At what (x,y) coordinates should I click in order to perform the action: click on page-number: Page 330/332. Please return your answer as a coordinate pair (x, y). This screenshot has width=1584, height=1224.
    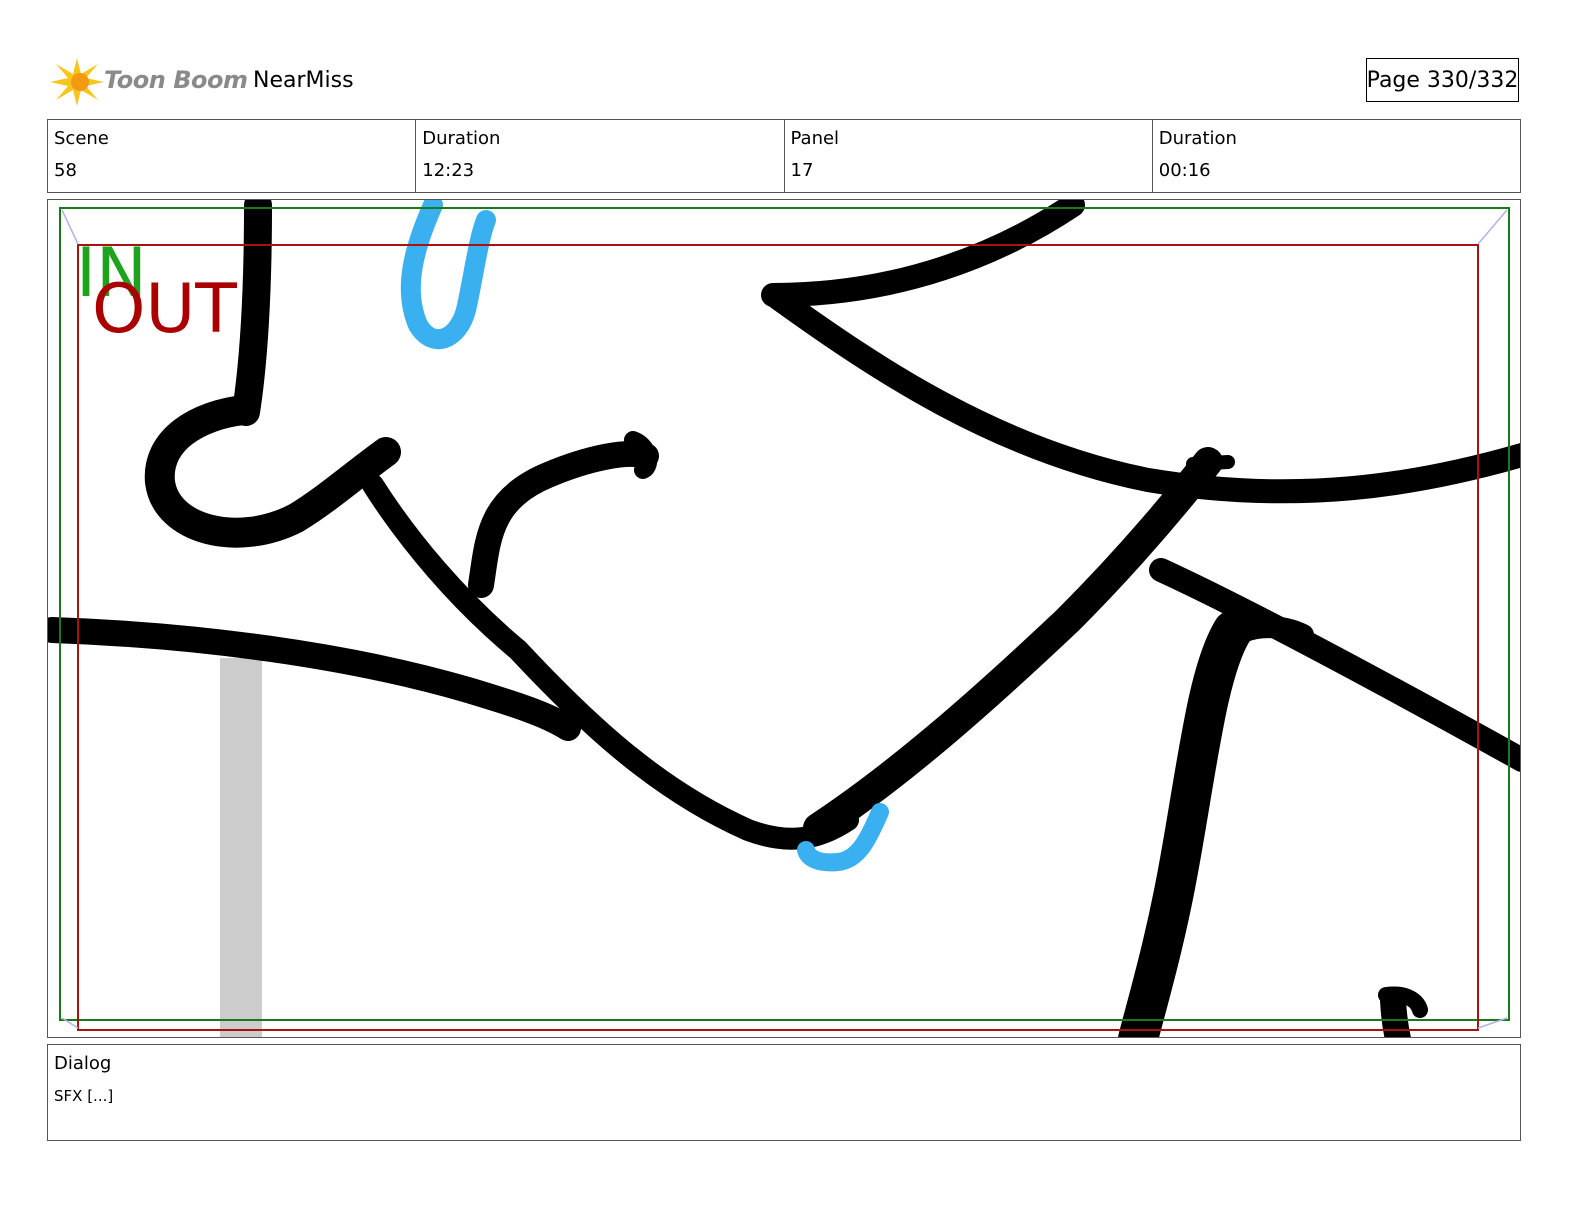
    Looking at the image, I should click on (1442, 80).